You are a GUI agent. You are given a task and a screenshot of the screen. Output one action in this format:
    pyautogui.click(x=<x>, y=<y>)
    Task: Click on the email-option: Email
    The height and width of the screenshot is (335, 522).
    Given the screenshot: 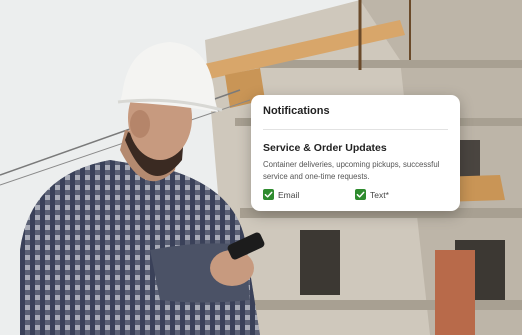 What is the action you would take?
    pyautogui.click(x=281, y=194)
    